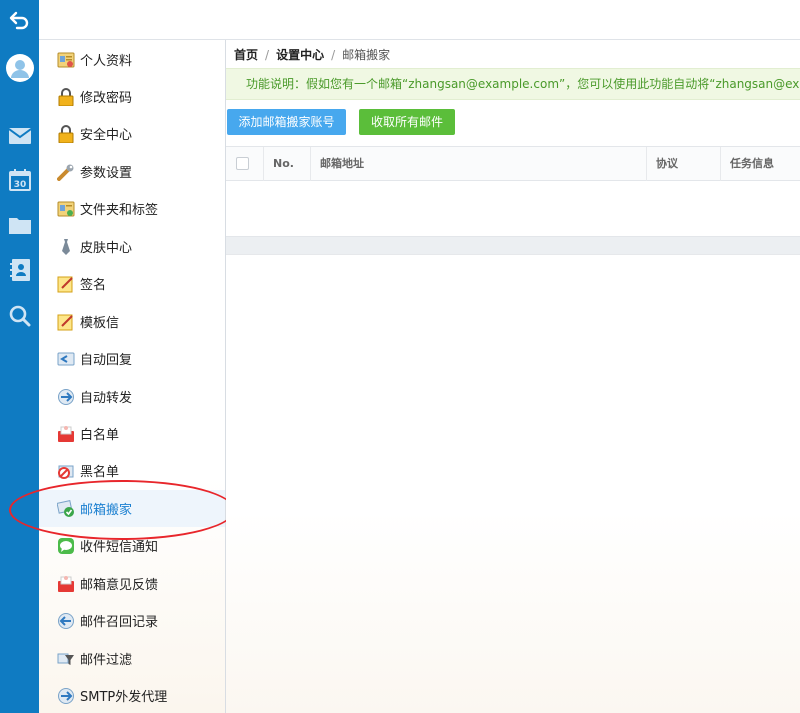 Image resolution: width=800 pixels, height=713 pixels. I want to click on column-header-no: No., so click(286, 164).